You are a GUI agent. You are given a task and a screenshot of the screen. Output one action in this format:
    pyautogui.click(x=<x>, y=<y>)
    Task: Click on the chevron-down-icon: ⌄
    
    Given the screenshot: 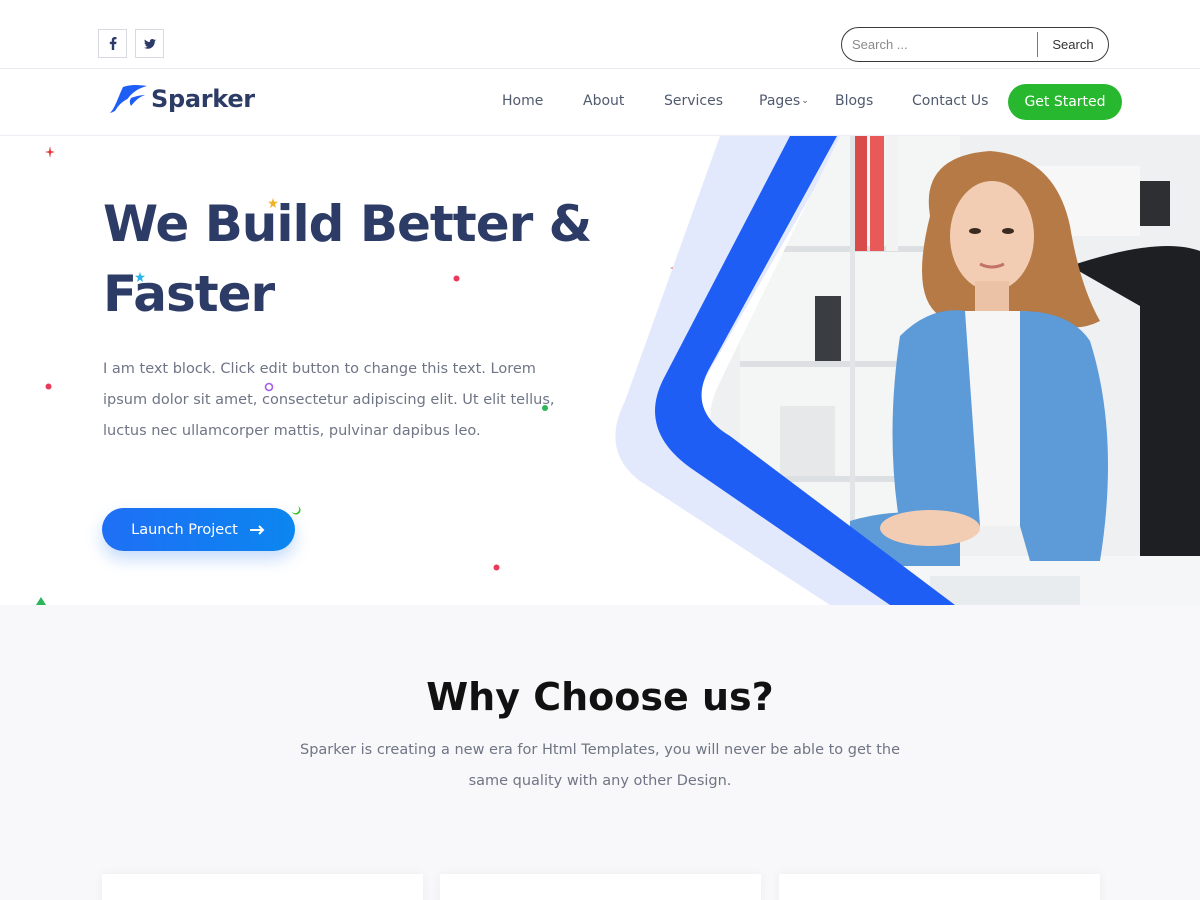 What is the action you would take?
    pyautogui.click(x=805, y=101)
    